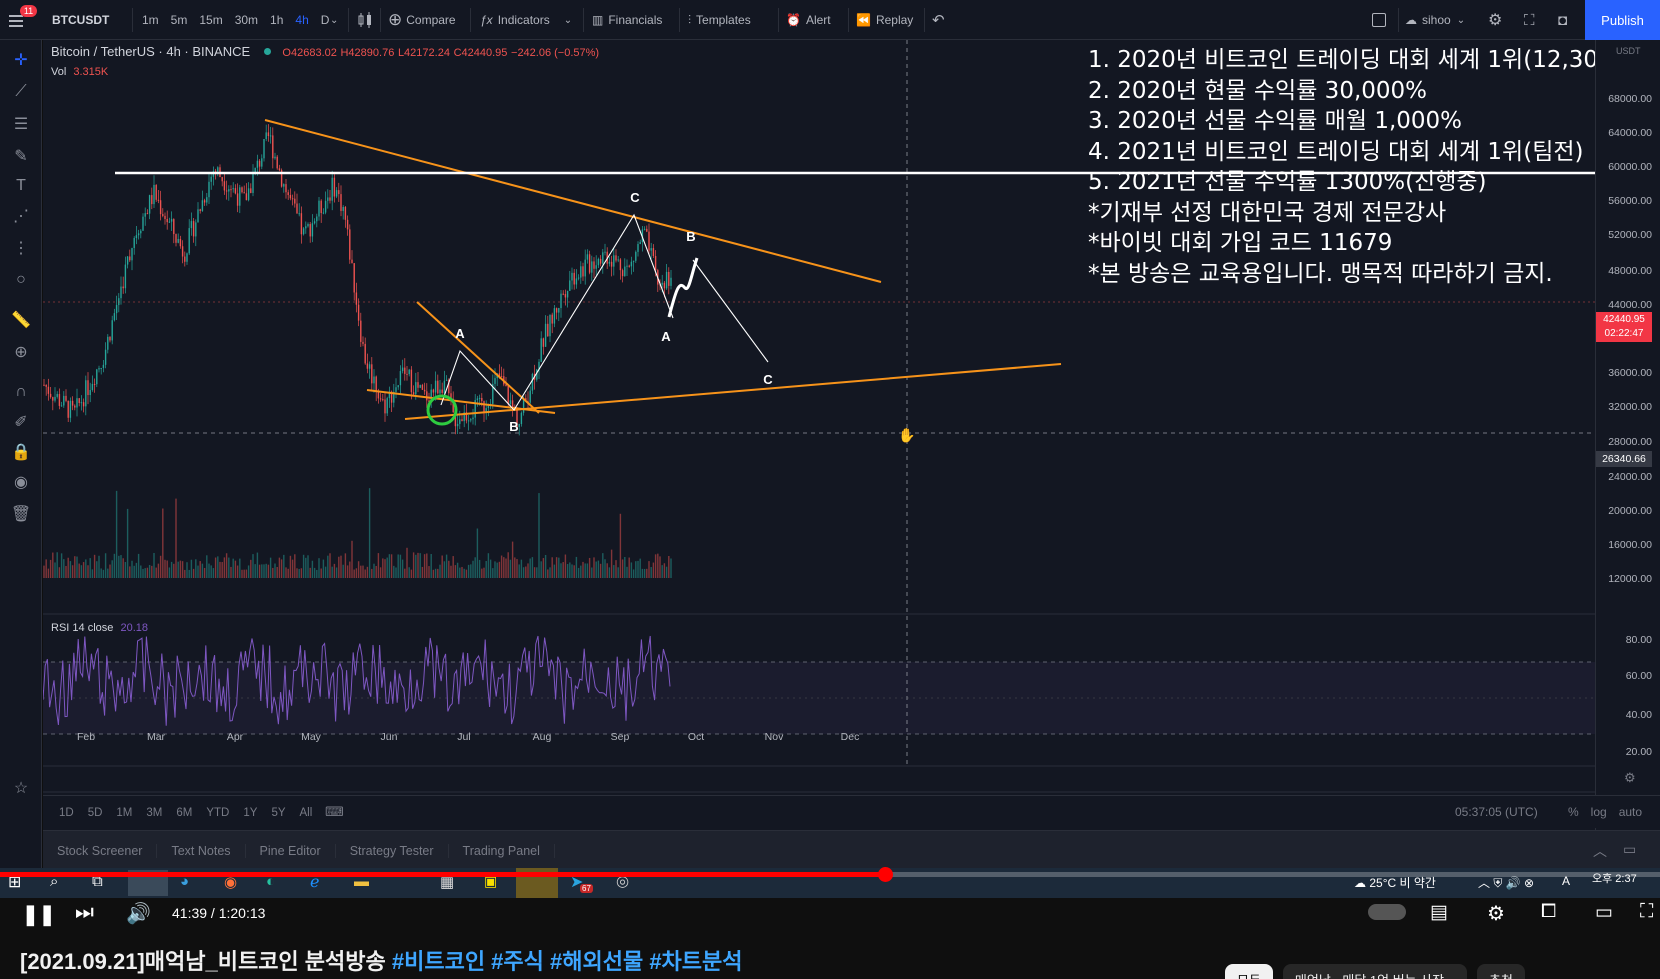  I want to click on maximize-panel-icon: ▭, so click(1629, 849).